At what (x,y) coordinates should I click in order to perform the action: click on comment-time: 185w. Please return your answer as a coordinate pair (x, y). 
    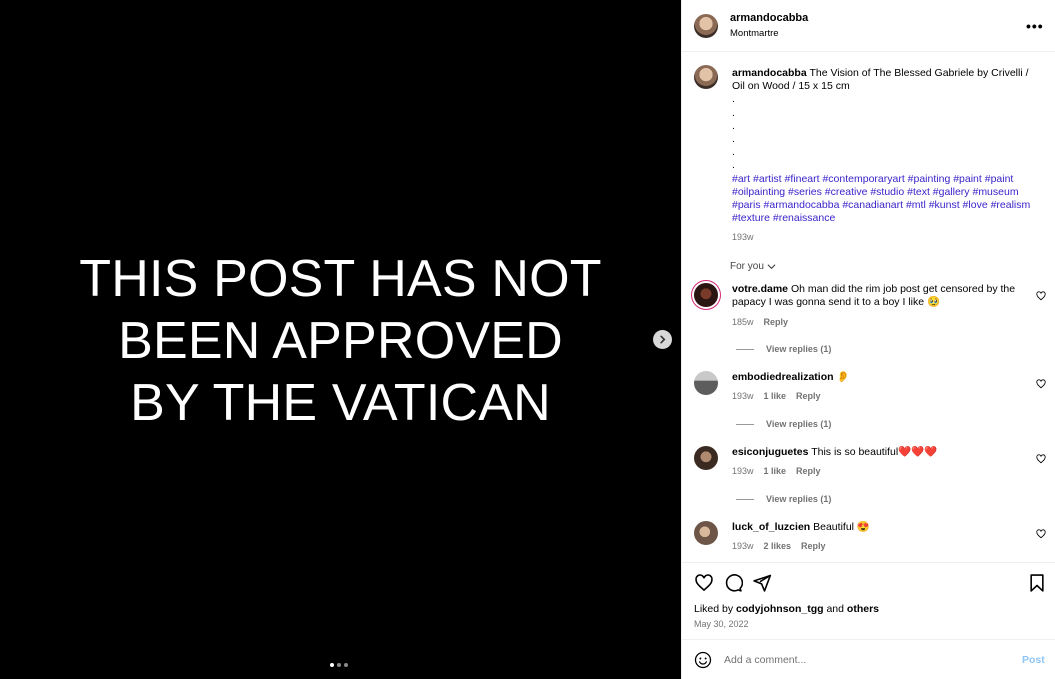
    Looking at the image, I should click on (743, 322).